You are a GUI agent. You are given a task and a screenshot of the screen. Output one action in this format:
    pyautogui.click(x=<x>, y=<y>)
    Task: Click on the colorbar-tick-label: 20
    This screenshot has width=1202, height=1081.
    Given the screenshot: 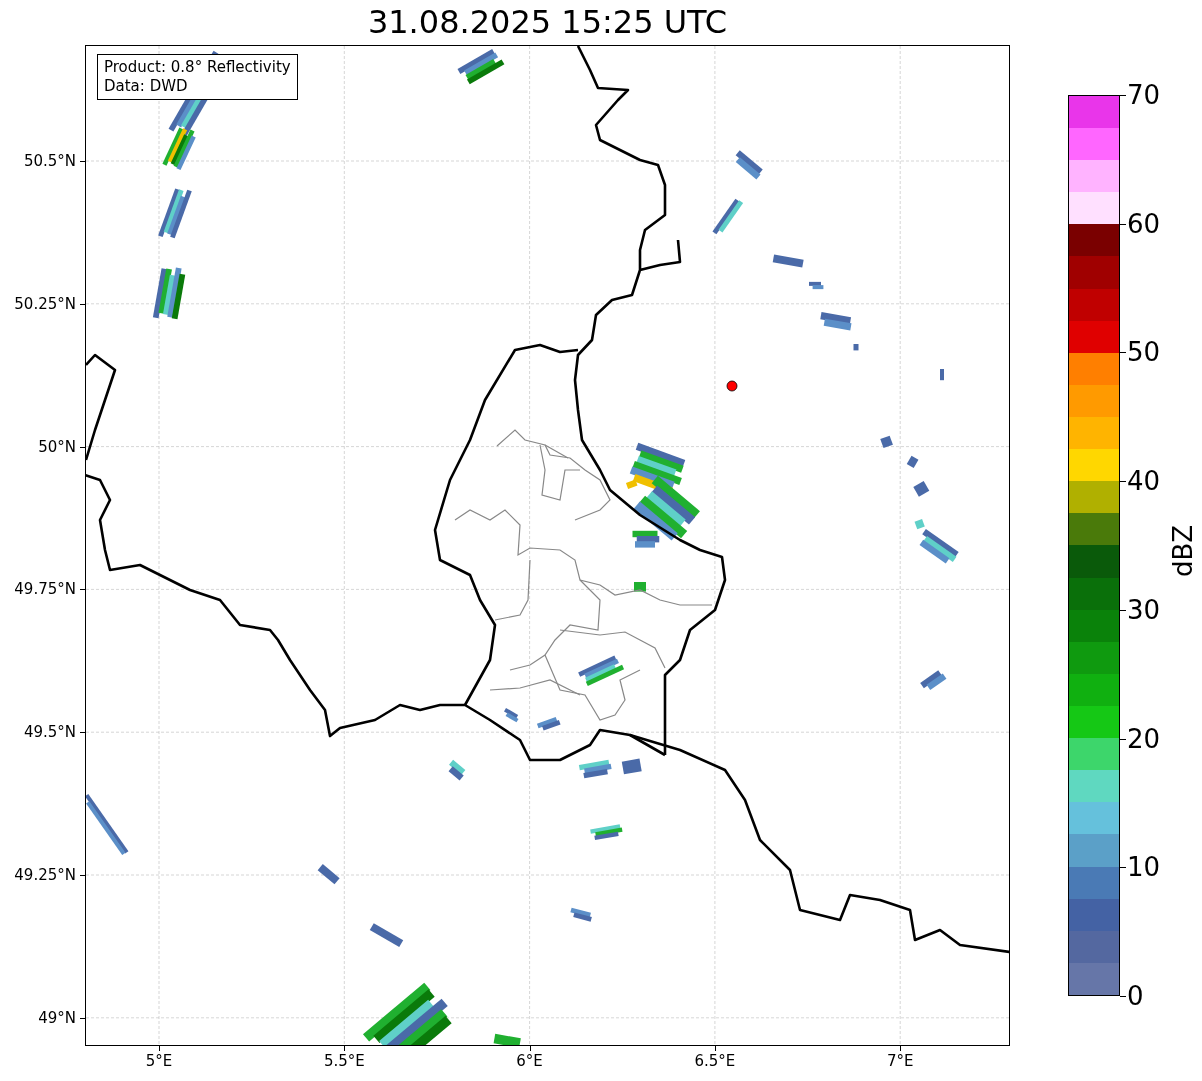 What is the action you would take?
    pyautogui.click(x=1144, y=738)
    